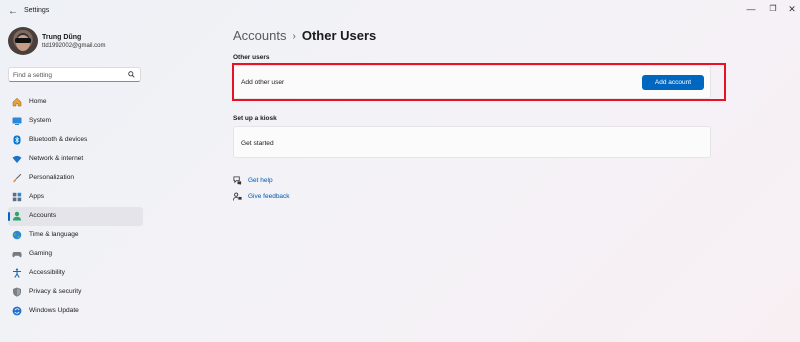 The image size is (800, 342). I want to click on sidebar-item-gaming: Gaming, so click(75, 254).